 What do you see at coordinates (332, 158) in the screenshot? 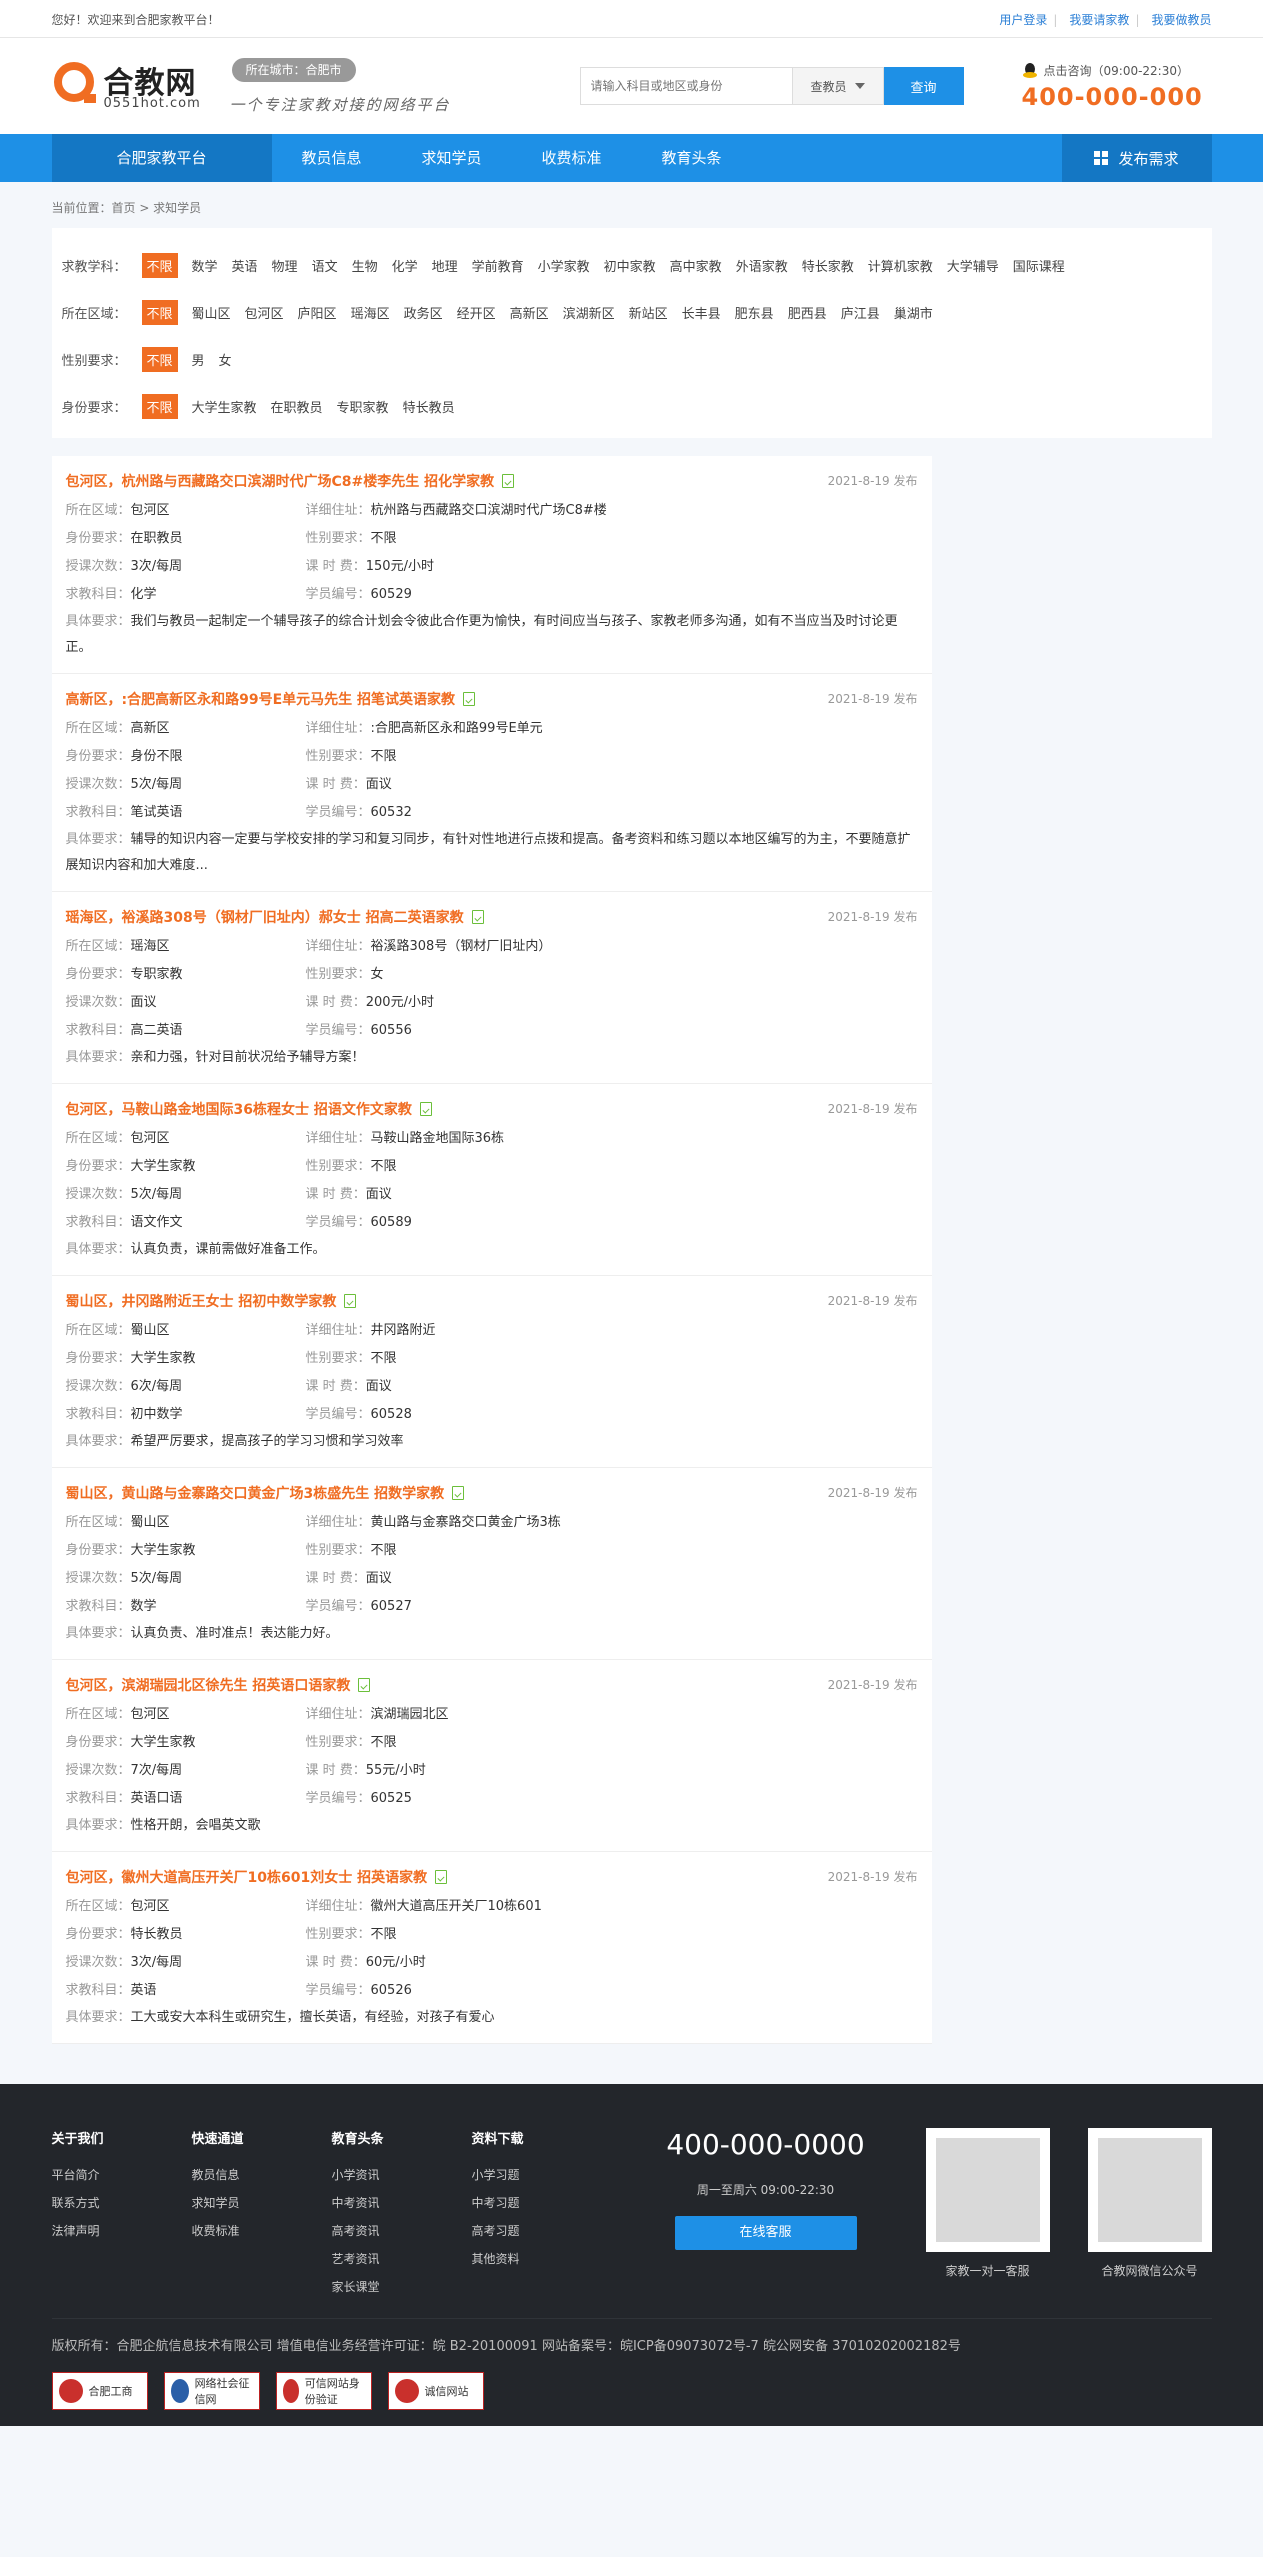
I see `nav-tutors: 教员信息` at bounding box center [332, 158].